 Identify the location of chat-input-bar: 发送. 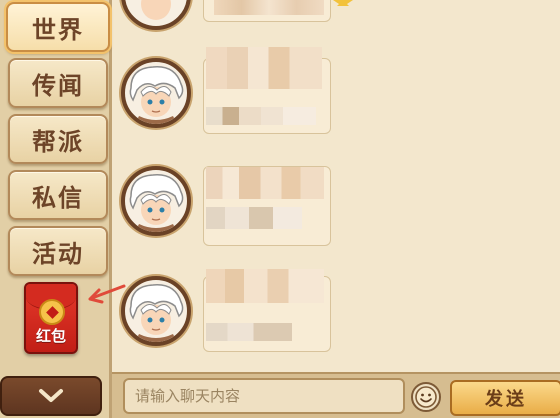
(336, 395).